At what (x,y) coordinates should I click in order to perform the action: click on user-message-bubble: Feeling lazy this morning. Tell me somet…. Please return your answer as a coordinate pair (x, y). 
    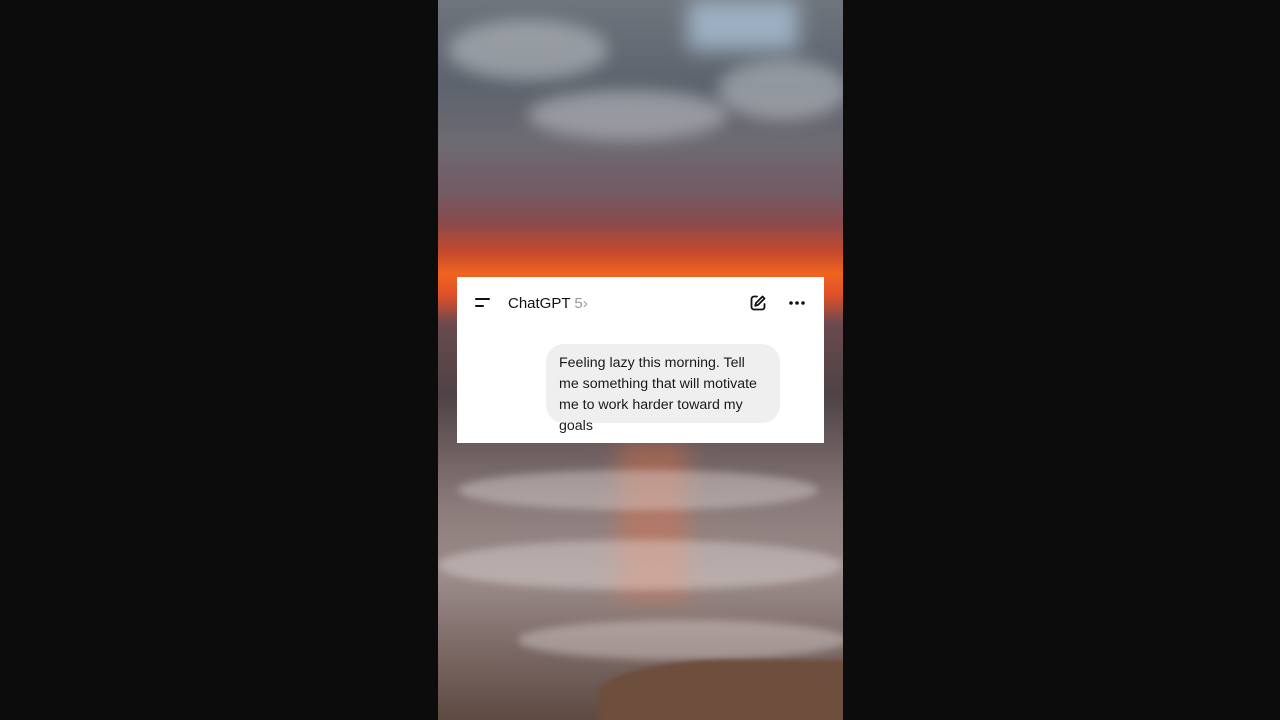
    Looking at the image, I should click on (663, 389).